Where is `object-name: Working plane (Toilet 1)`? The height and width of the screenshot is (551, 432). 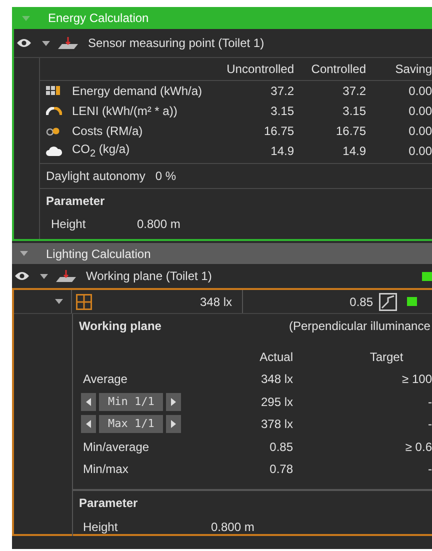 object-name: Working plane (Toilet 1) is located at coordinates (149, 276).